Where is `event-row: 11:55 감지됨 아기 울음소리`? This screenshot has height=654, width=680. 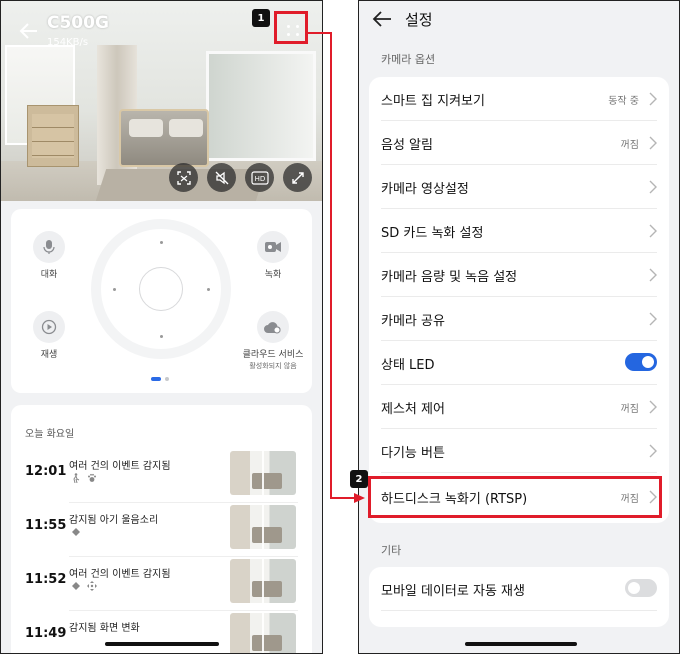
event-row: 11:55 감지됨 아기 울음소리 is located at coordinates (161, 530).